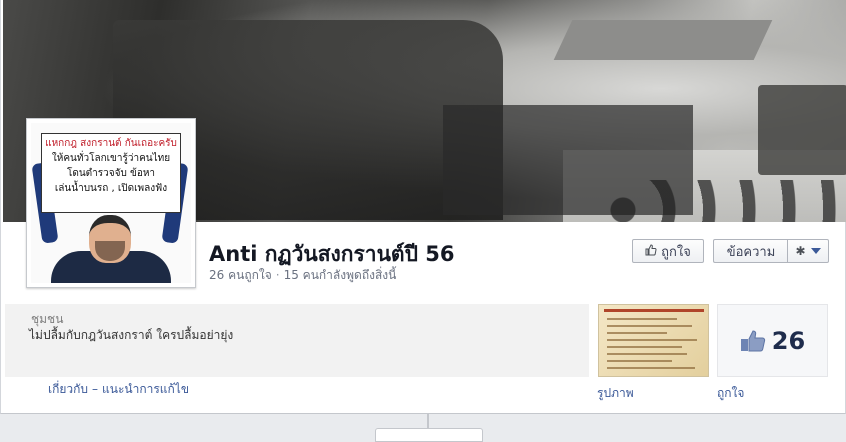 This screenshot has height=442, width=846. I want to click on chevron-down-icon, so click(815, 251).